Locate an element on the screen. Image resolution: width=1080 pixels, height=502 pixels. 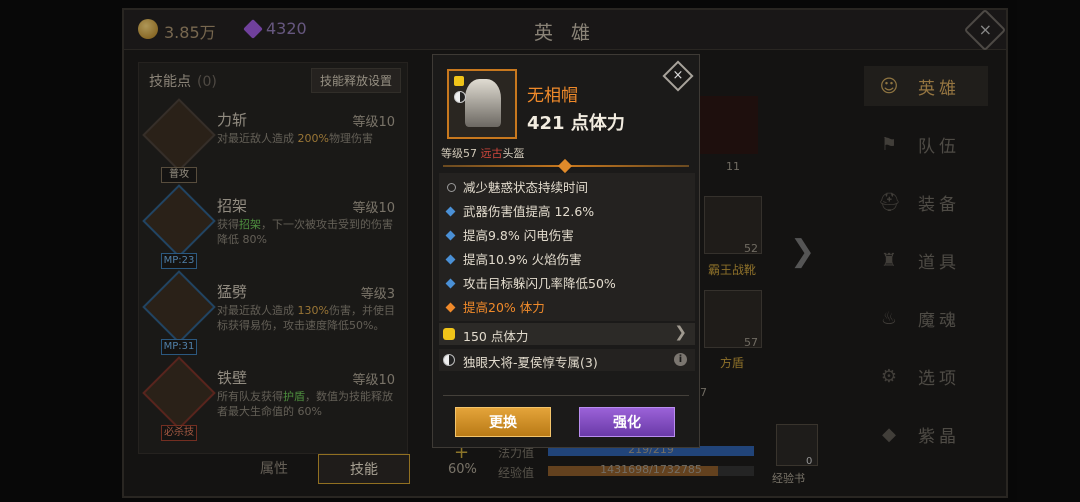
enhance-button: 强化 is located at coordinates (627, 422).